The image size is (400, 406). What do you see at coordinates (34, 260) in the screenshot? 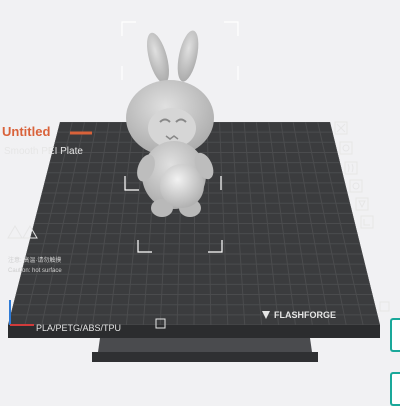
I see `warning-line-1: 注意: 高温·请勿触摸` at bounding box center [34, 260].